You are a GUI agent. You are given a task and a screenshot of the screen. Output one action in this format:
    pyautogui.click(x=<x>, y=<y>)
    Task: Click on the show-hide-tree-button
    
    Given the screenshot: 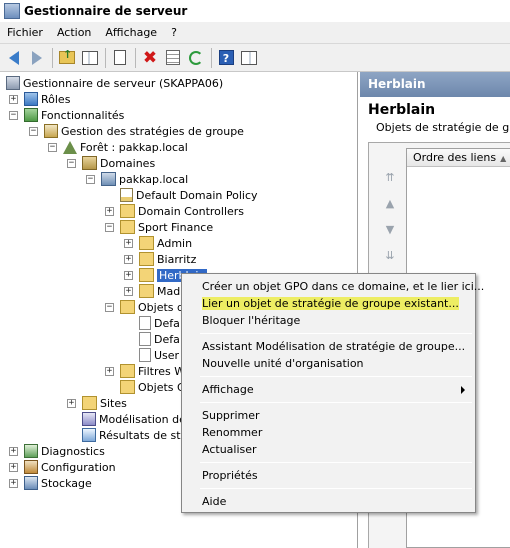 What is the action you would take?
    pyautogui.click(x=90, y=58)
    